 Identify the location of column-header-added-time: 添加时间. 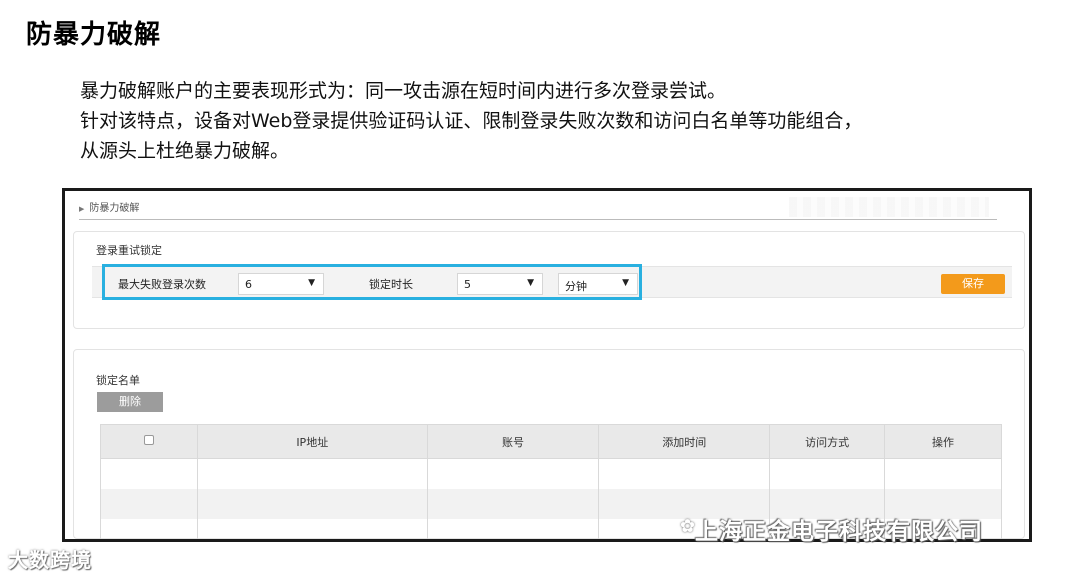
(684, 441).